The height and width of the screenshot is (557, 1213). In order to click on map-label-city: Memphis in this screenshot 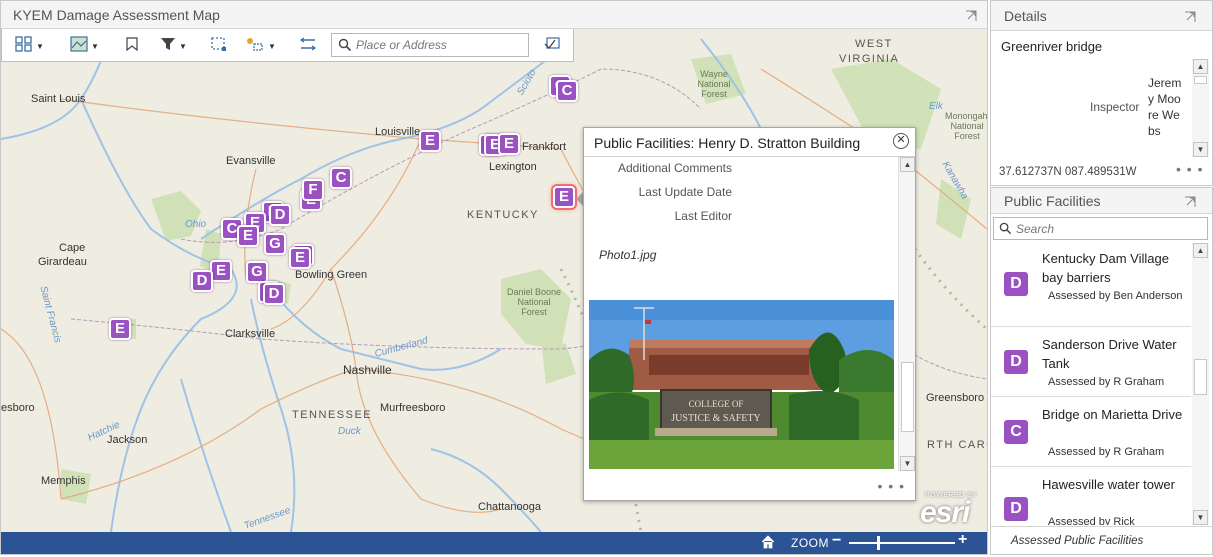, I will do `click(63, 481)`.